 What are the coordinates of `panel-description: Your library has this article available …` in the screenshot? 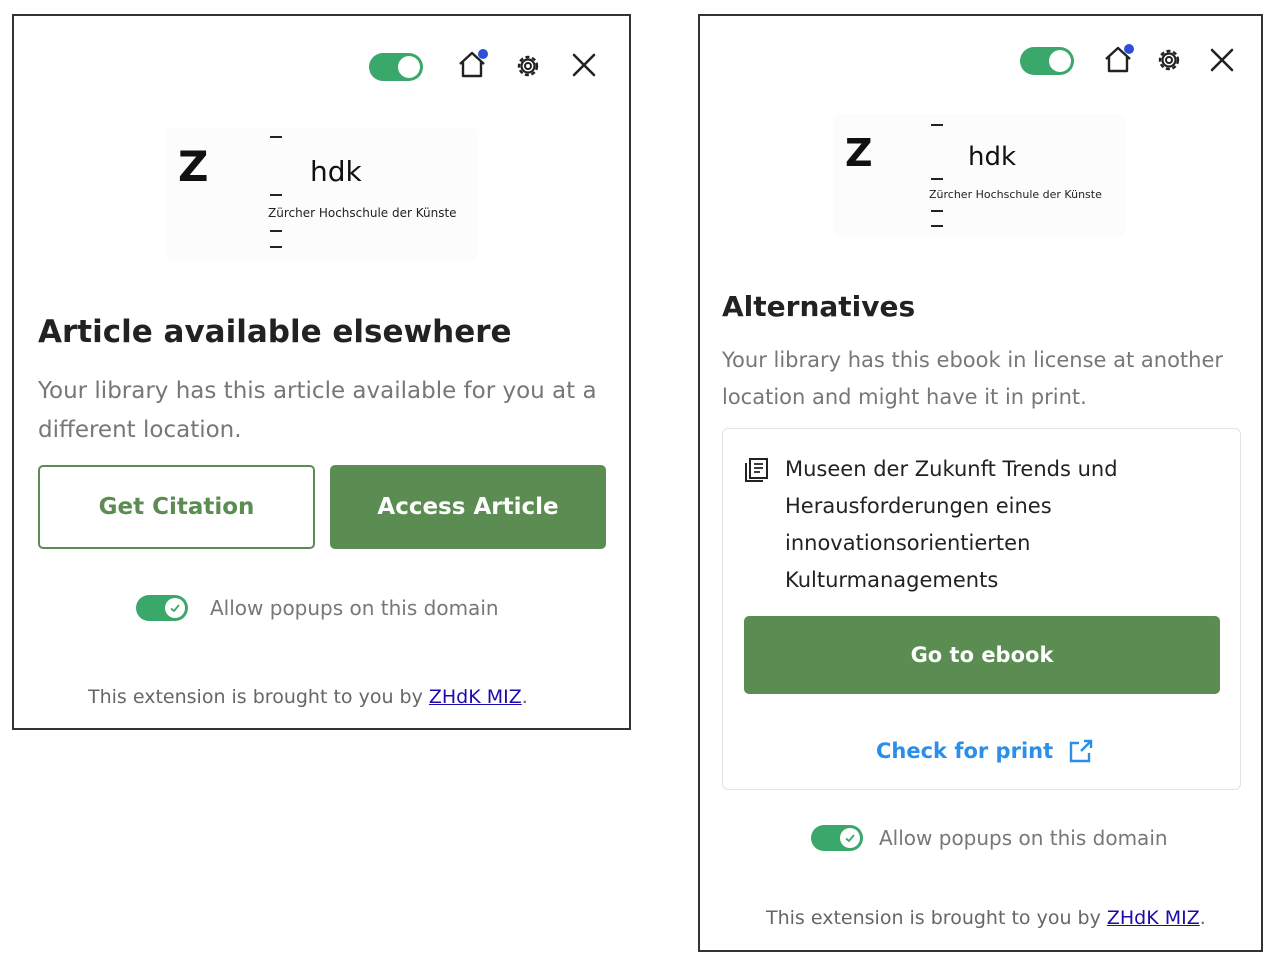 It's located at (317, 410).